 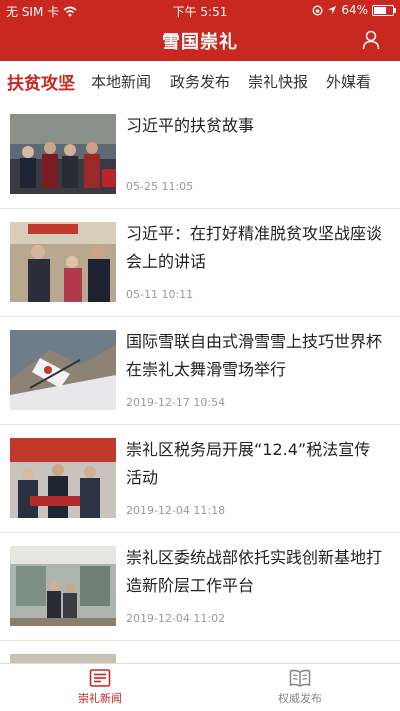 What do you see at coordinates (254, 571) in the screenshot?
I see `news-title: 崇礼区委统战部依托实践创新基地打造新阶层工作平台` at bounding box center [254, 571].